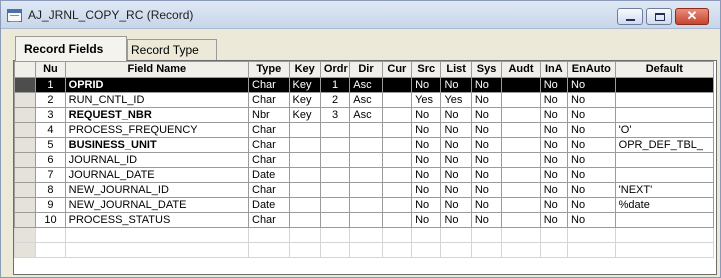  Describe the element at coordinates (664, 205) in the screenshot. I see `default-cell: %date` at that location.